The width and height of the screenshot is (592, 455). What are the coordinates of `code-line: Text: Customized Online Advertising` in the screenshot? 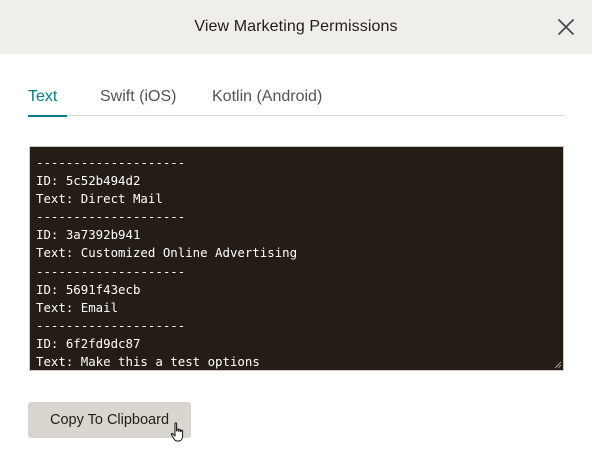 It's located at (167, 253).